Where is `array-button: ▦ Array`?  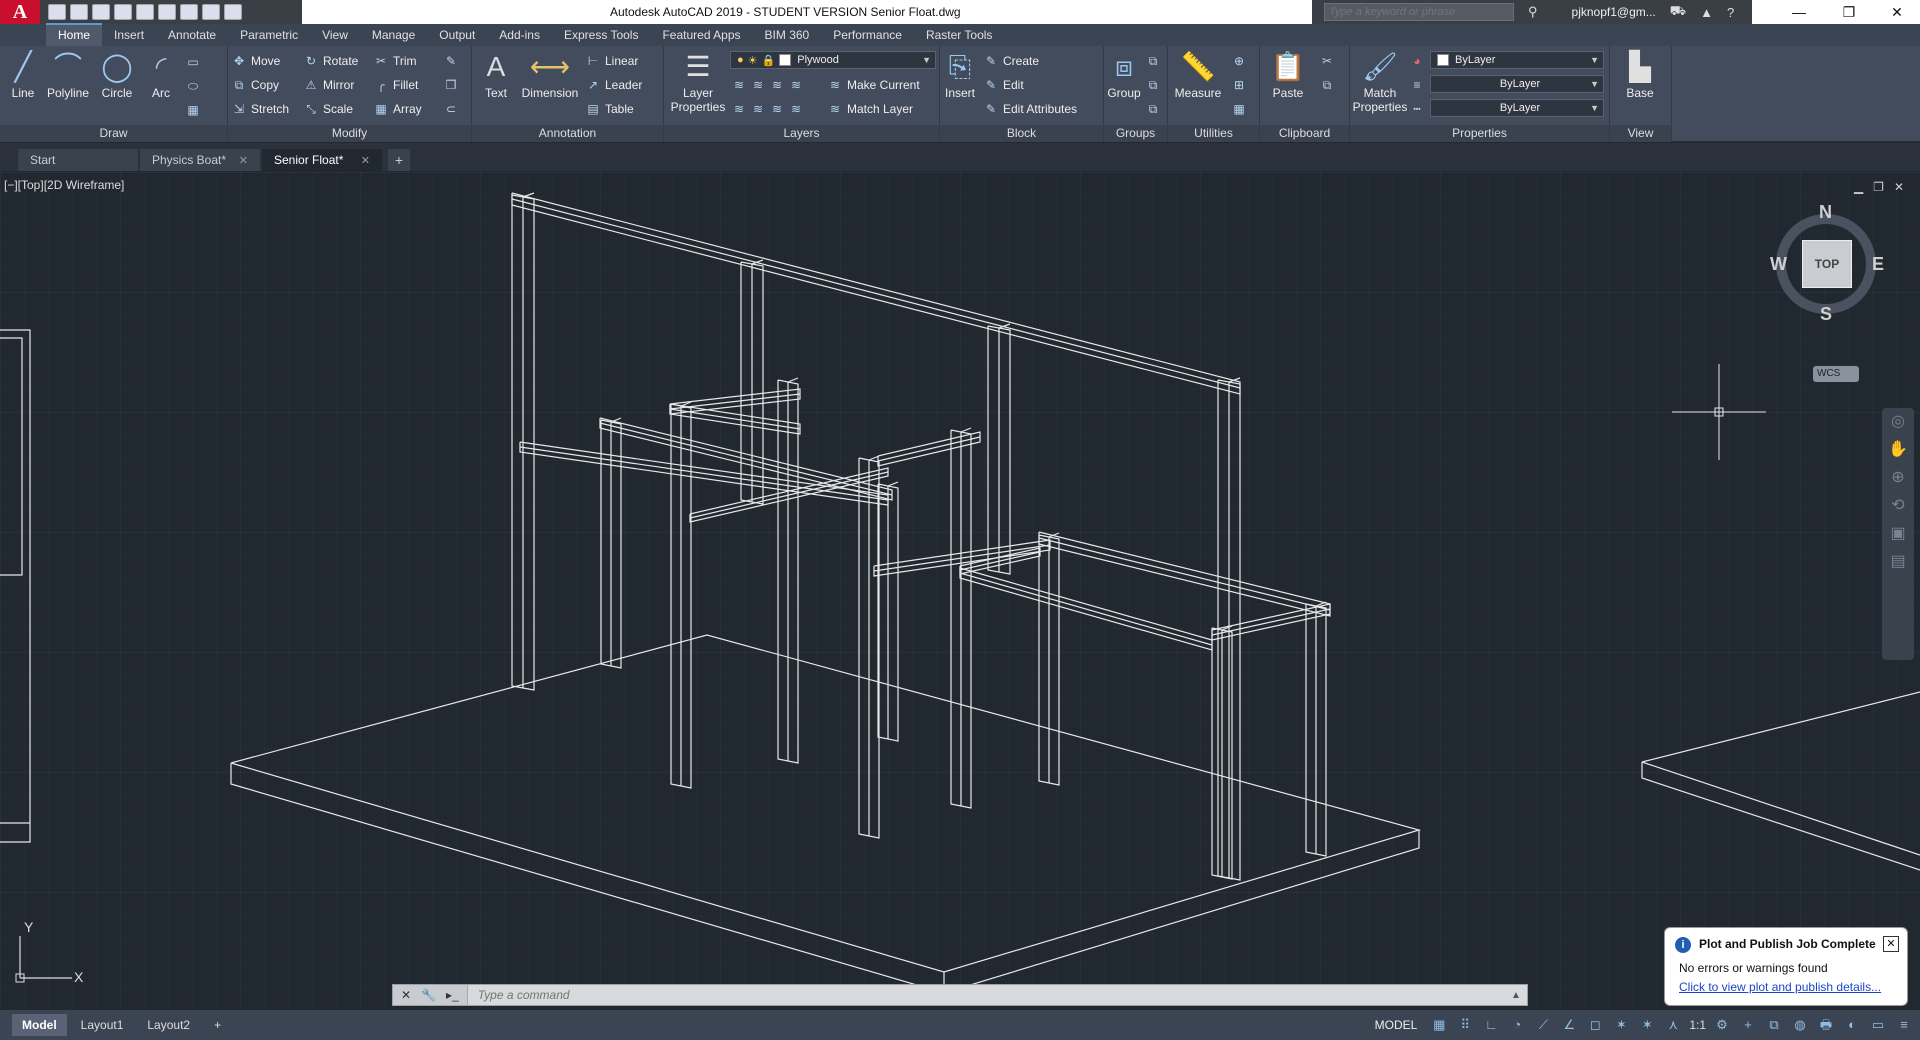 array-button: ▦ Array is located at coordinates (397, 109).